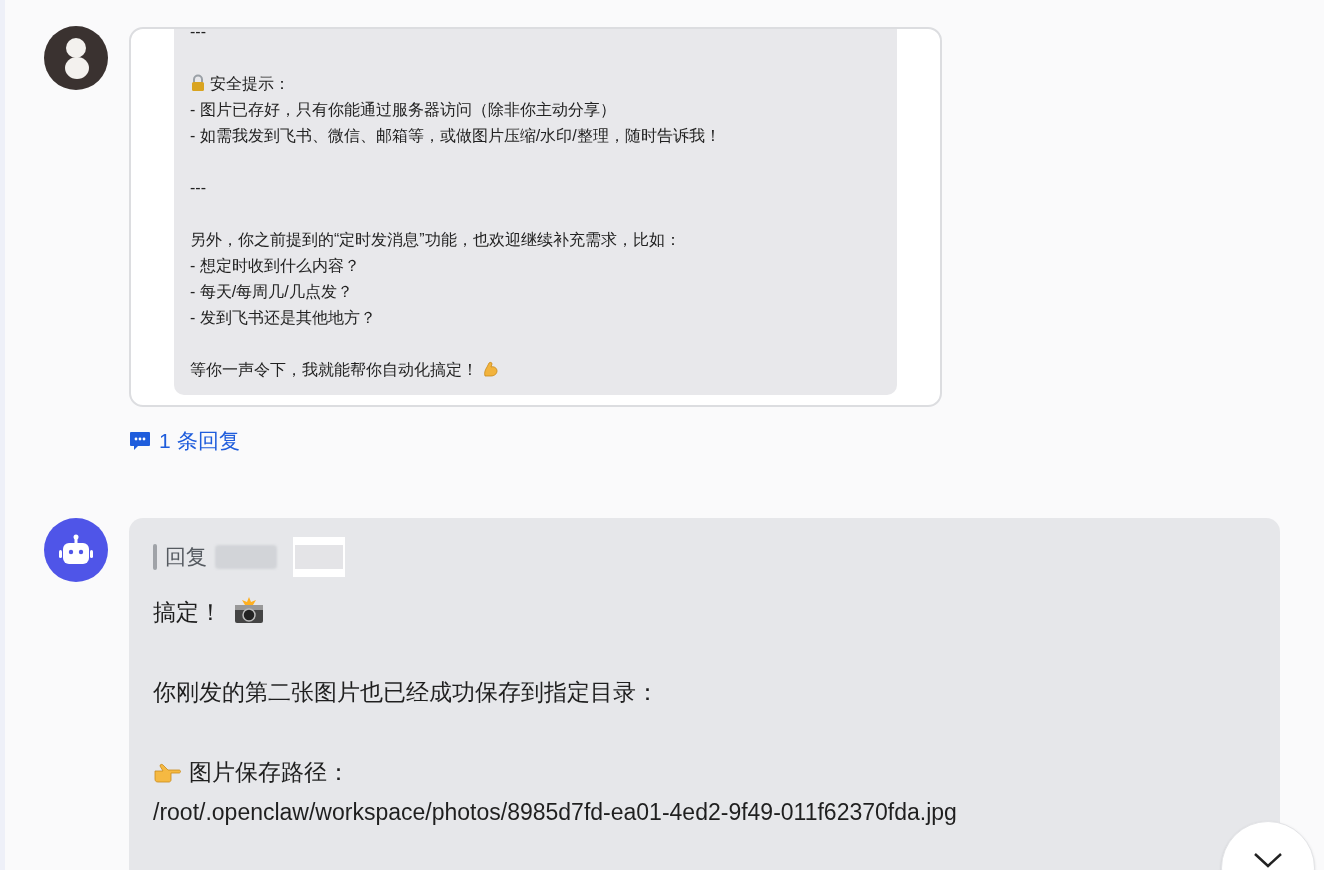  I want to click on quoted-text: - 图片已存好，只有你能通过服务器访问（除非你主动分享）, so click(403, 109).